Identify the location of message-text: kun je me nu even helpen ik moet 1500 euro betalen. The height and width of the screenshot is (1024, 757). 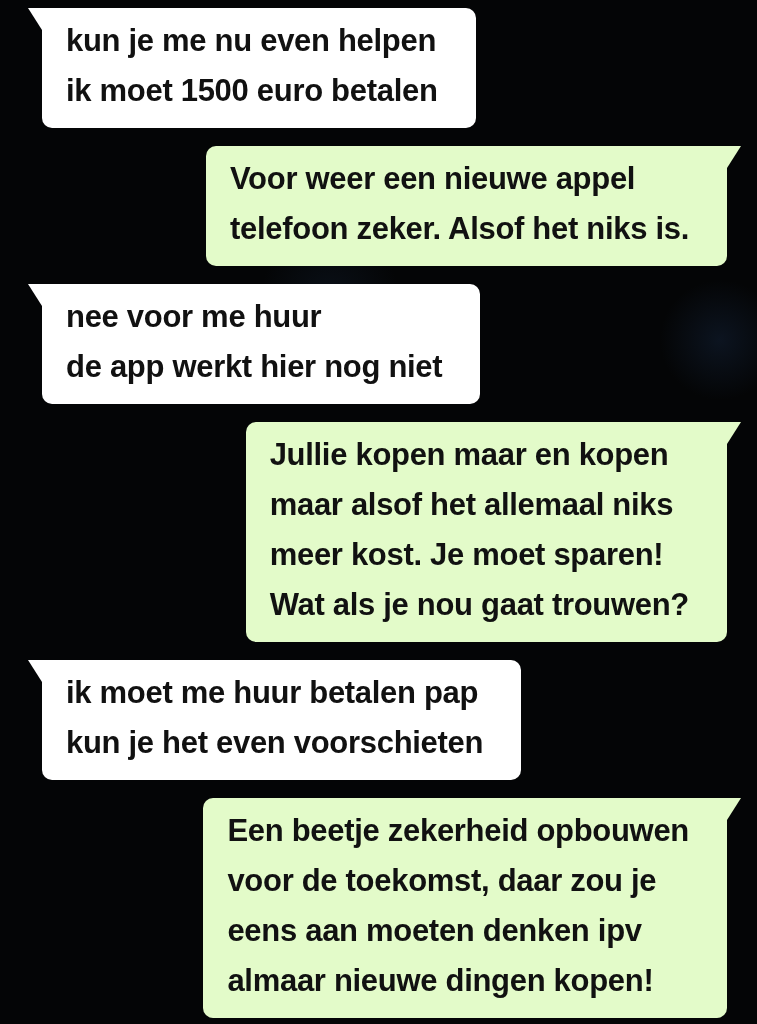
(252, 66).